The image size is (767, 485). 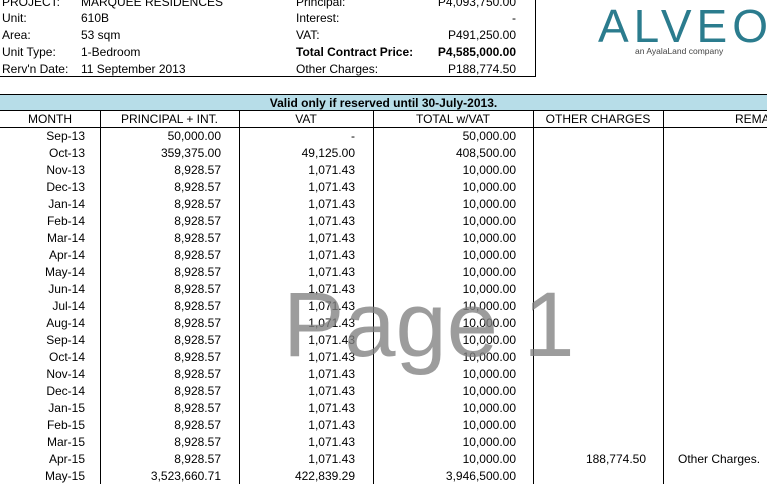 What do you see at coordinates (65, 136) in the screenshot?
I see `table-cell: Sep-13` at bounding box center [65, 136].